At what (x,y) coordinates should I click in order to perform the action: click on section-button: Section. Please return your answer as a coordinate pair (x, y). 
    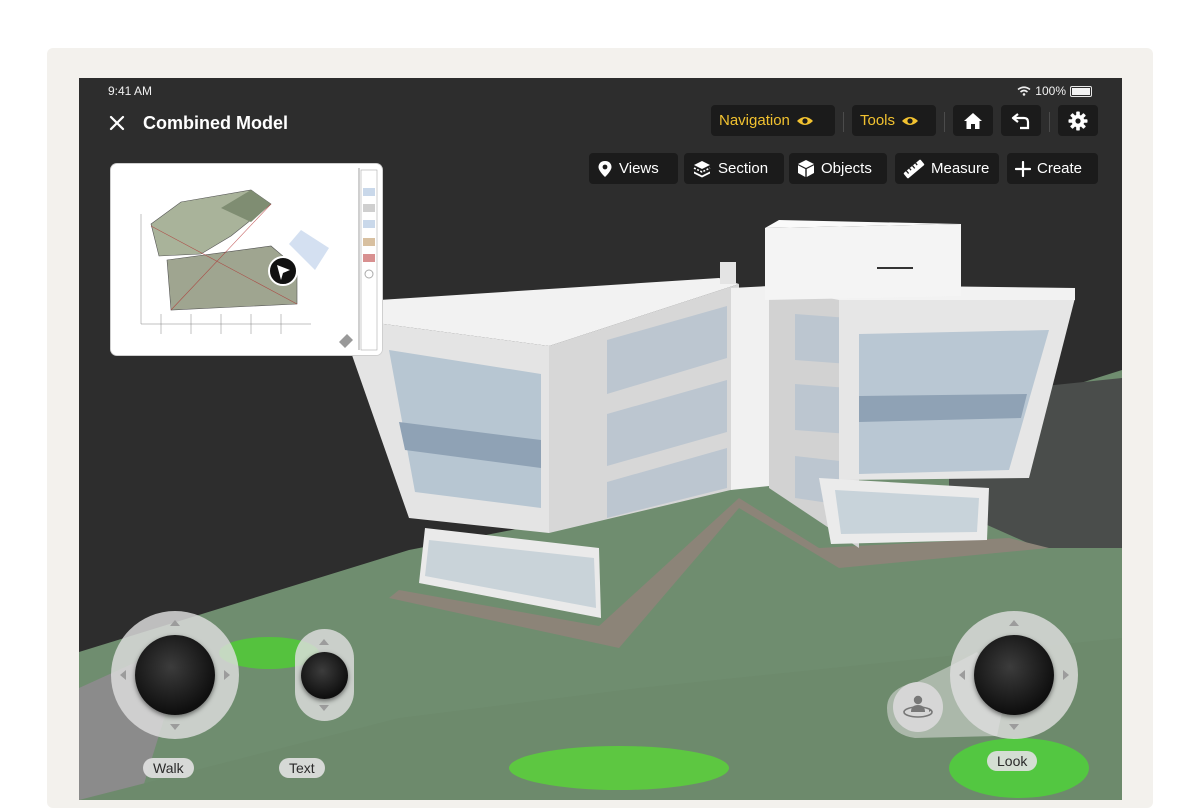
    Looking at the image, I should click on (734, 168).